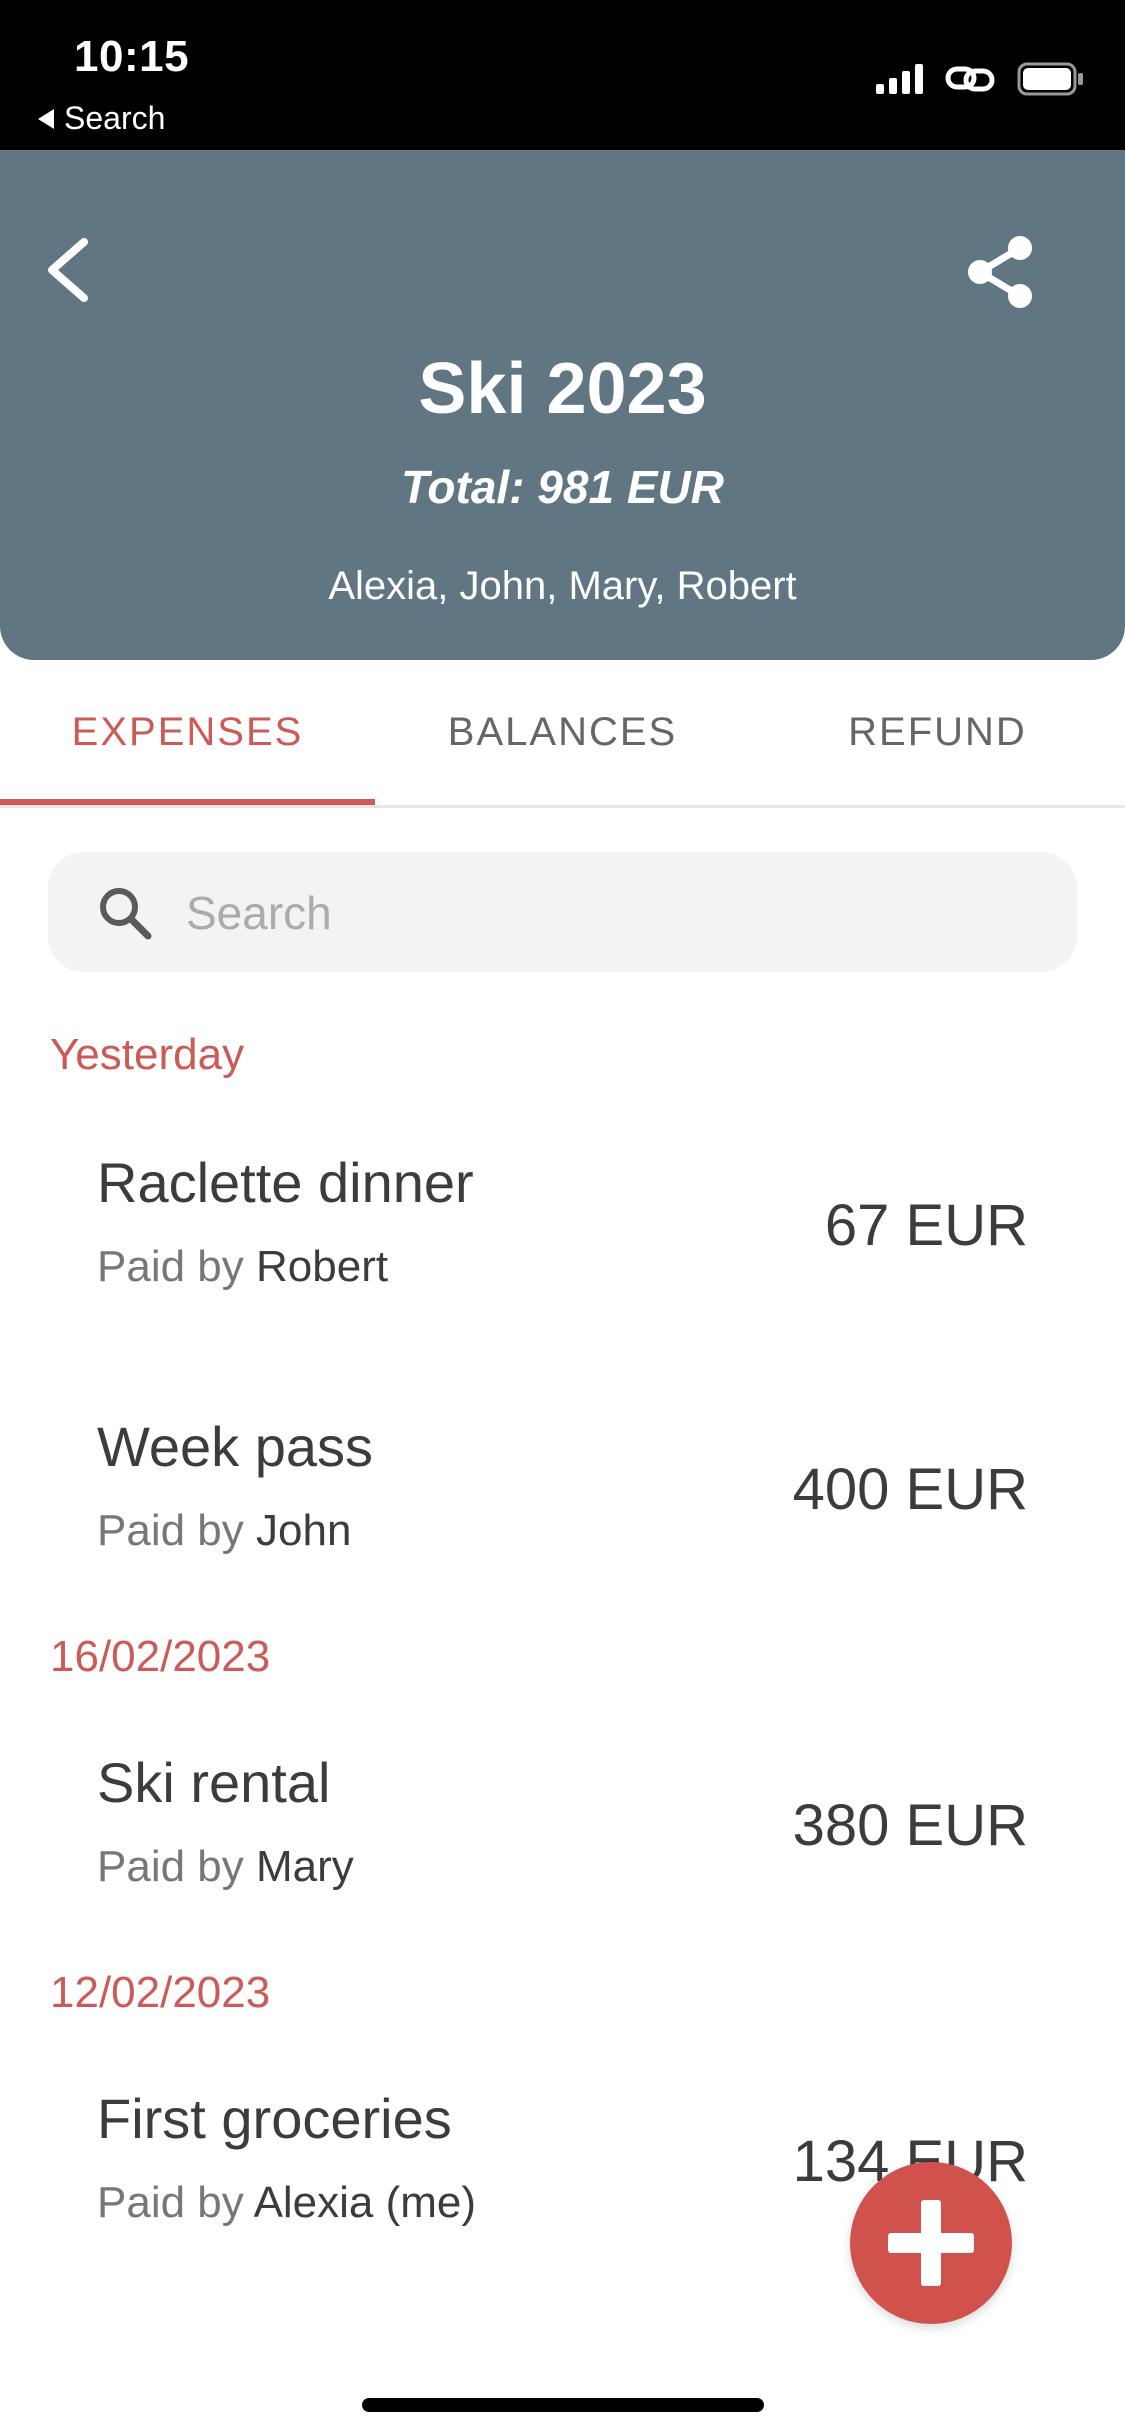 This screenshot has width=1125, height=2436. I want to click on add-expense-button, so click(931, 2243).